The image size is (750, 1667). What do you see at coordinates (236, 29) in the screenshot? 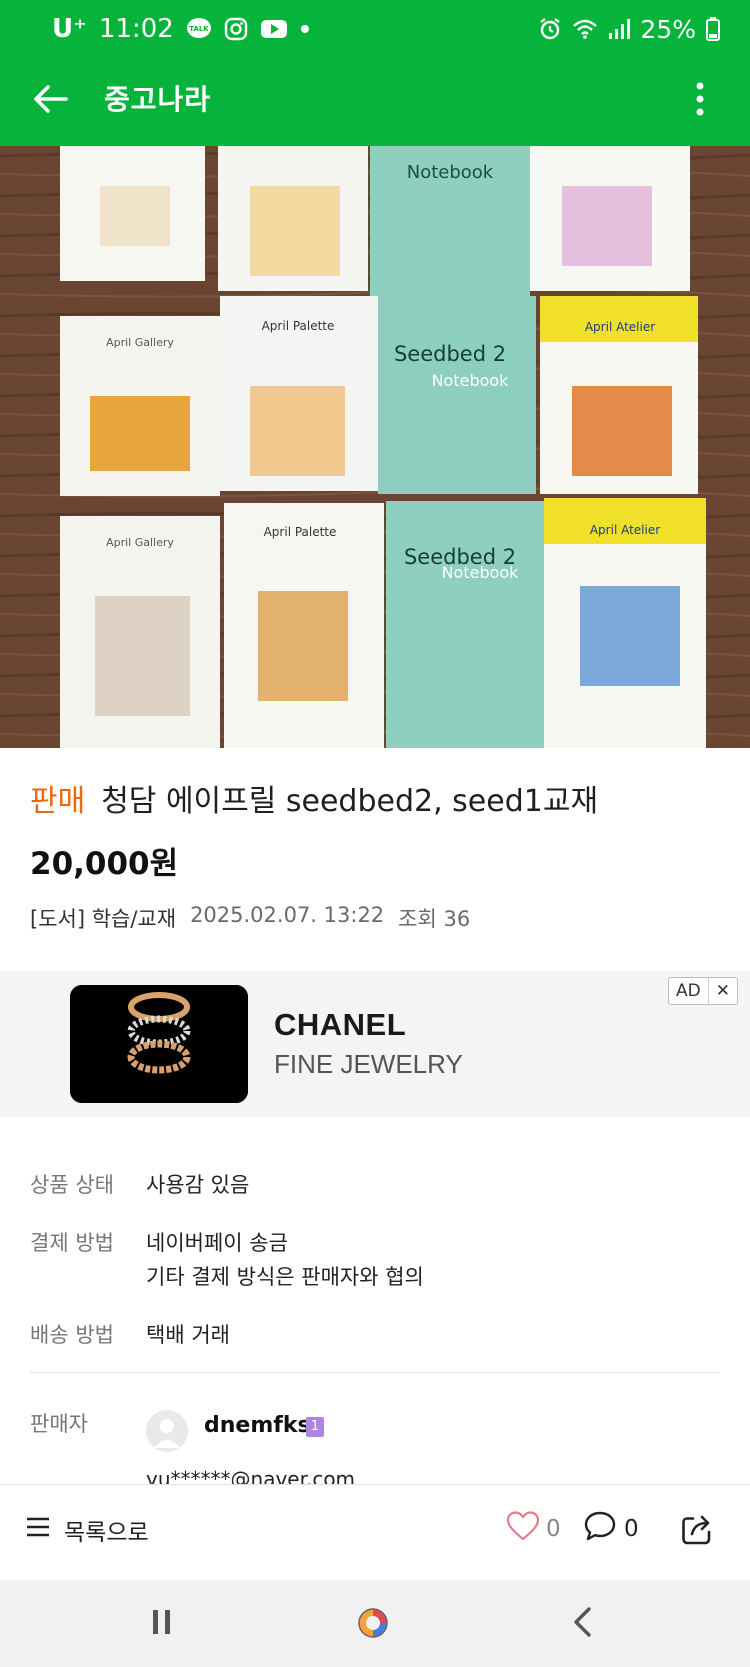
I see `instagram-icon` at bounding box center [236, 29].